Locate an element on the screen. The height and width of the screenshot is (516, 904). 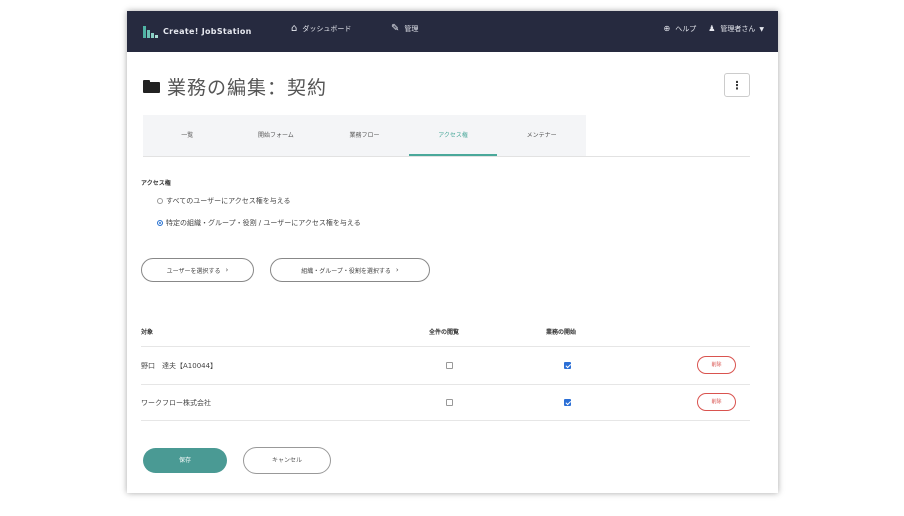
nav-manage: ✎ 管理 is located at coordinates (404, 29).